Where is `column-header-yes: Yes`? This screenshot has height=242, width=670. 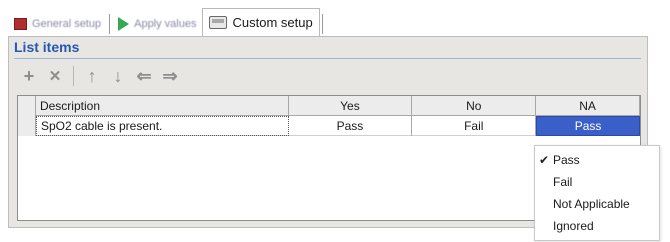
column-header-yes: Yes is located at coordinates (351, 106).